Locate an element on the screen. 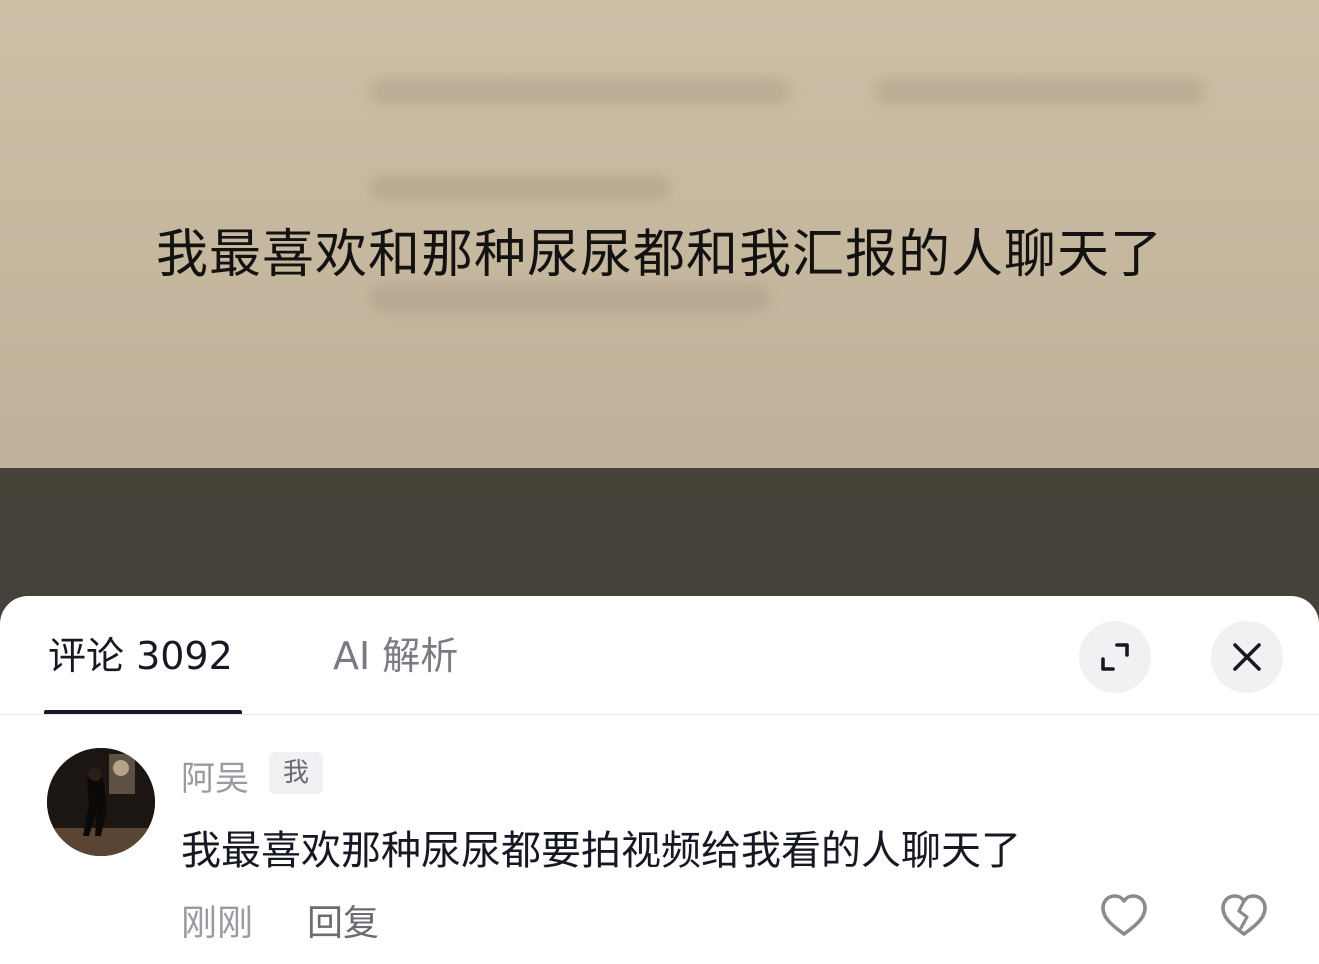 This screenshot has height=964, width=1319. expand-button is located at coordinates (1115, 657).